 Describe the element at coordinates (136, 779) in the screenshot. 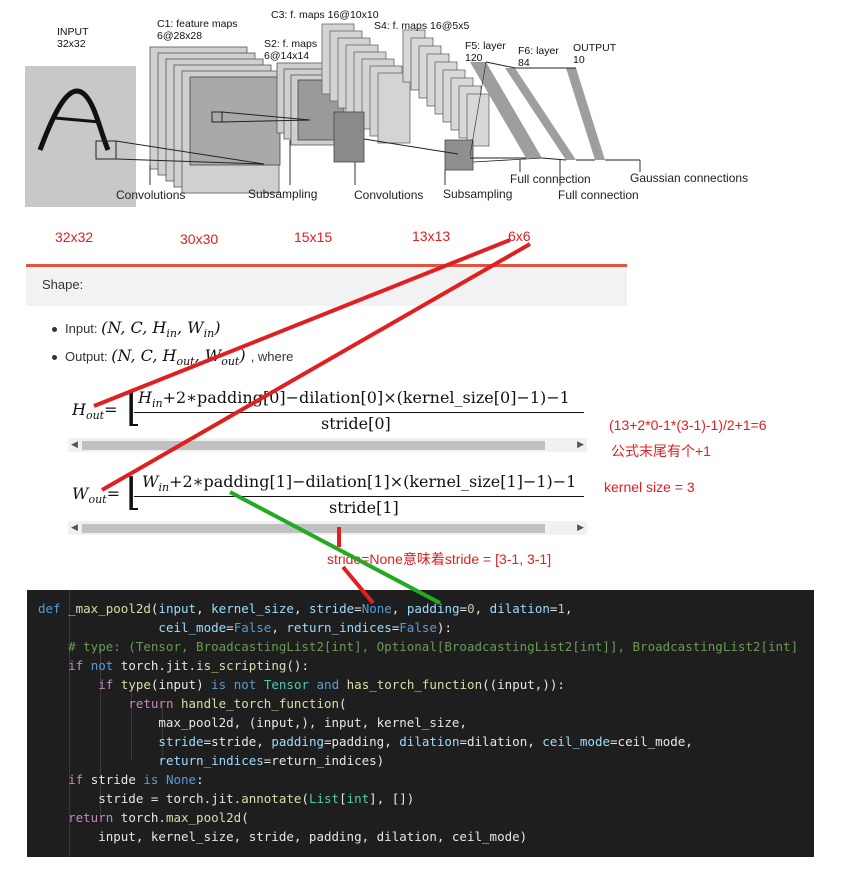

I see `code-line: if stride is None:` at that location.